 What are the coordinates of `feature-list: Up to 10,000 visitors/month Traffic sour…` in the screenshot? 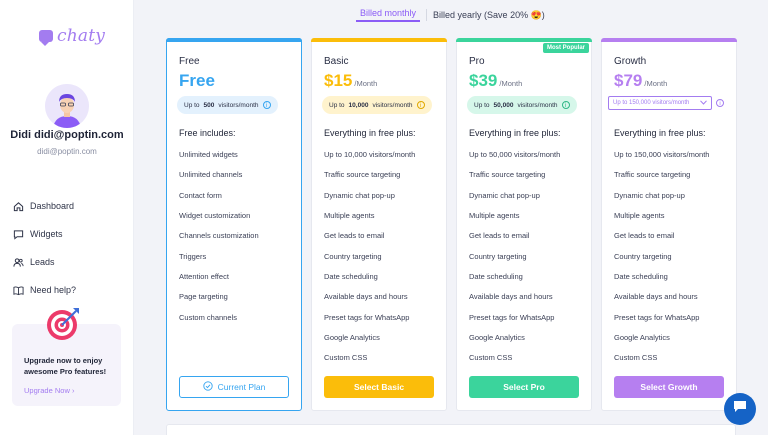 It's located at (369, 262).